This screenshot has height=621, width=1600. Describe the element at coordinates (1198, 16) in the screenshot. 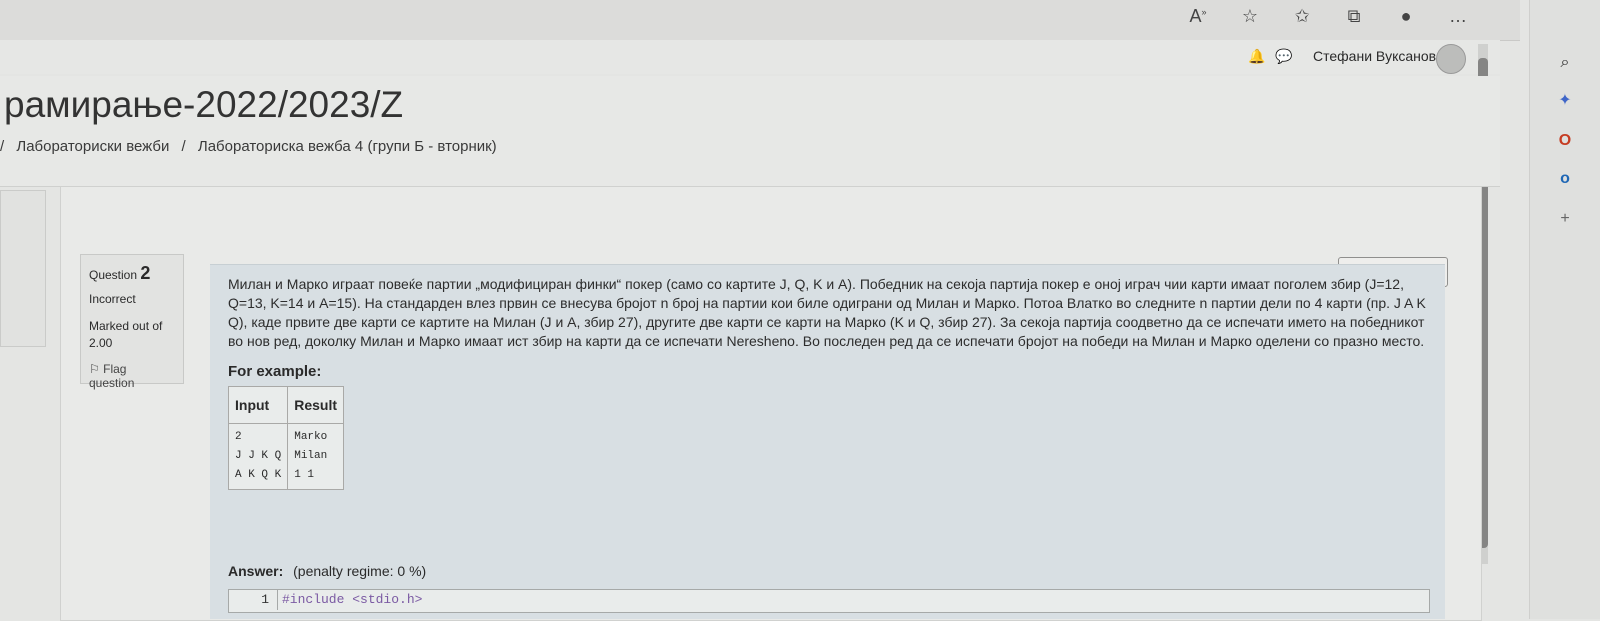

I see `read-aloud-icon: A»` at that location.